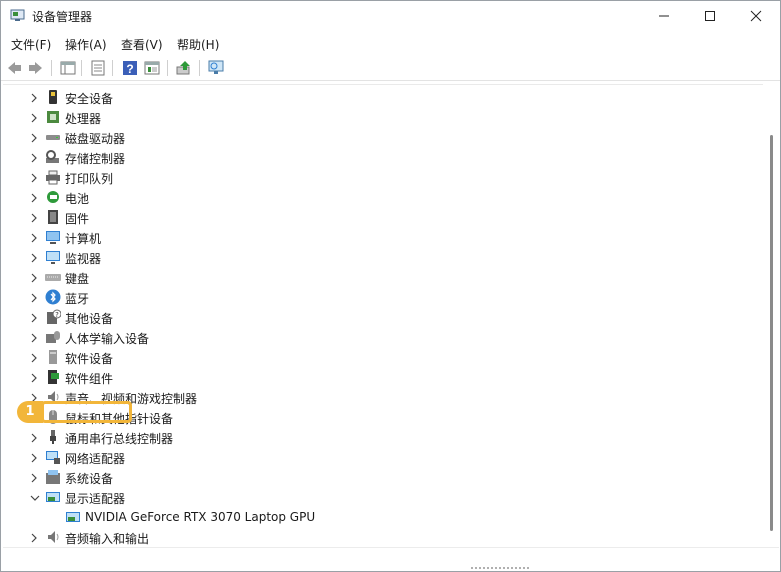  Describe the element at coordinates (353, 457) in the screenshot. I see `device-category: 网络适配器` at that location.